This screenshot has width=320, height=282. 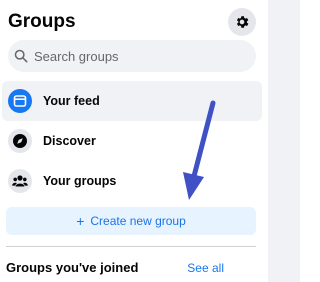 What do you see at coordinates (69, 141) in the screenshot?
I see `nav-item-label: Discover` at bounding box center [69, 141].